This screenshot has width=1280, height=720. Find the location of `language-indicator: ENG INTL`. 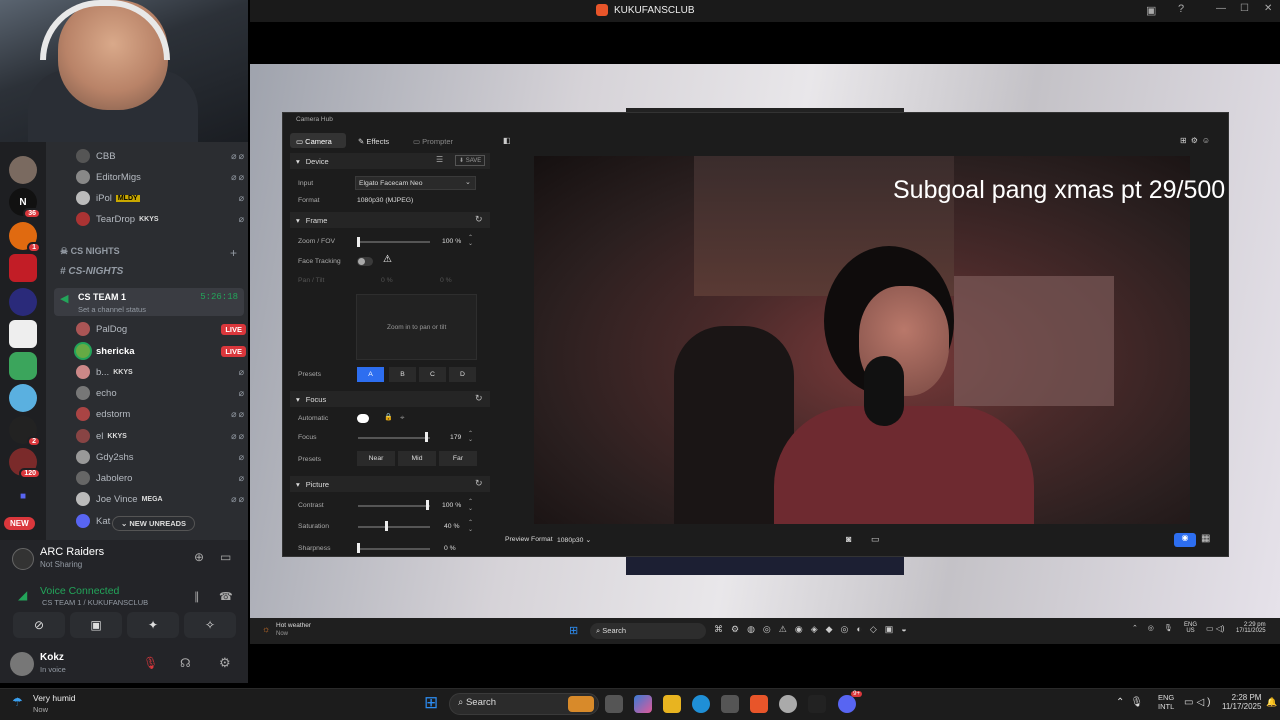

language-indicator: ENG INTL is located at coordinates (1166, 702).